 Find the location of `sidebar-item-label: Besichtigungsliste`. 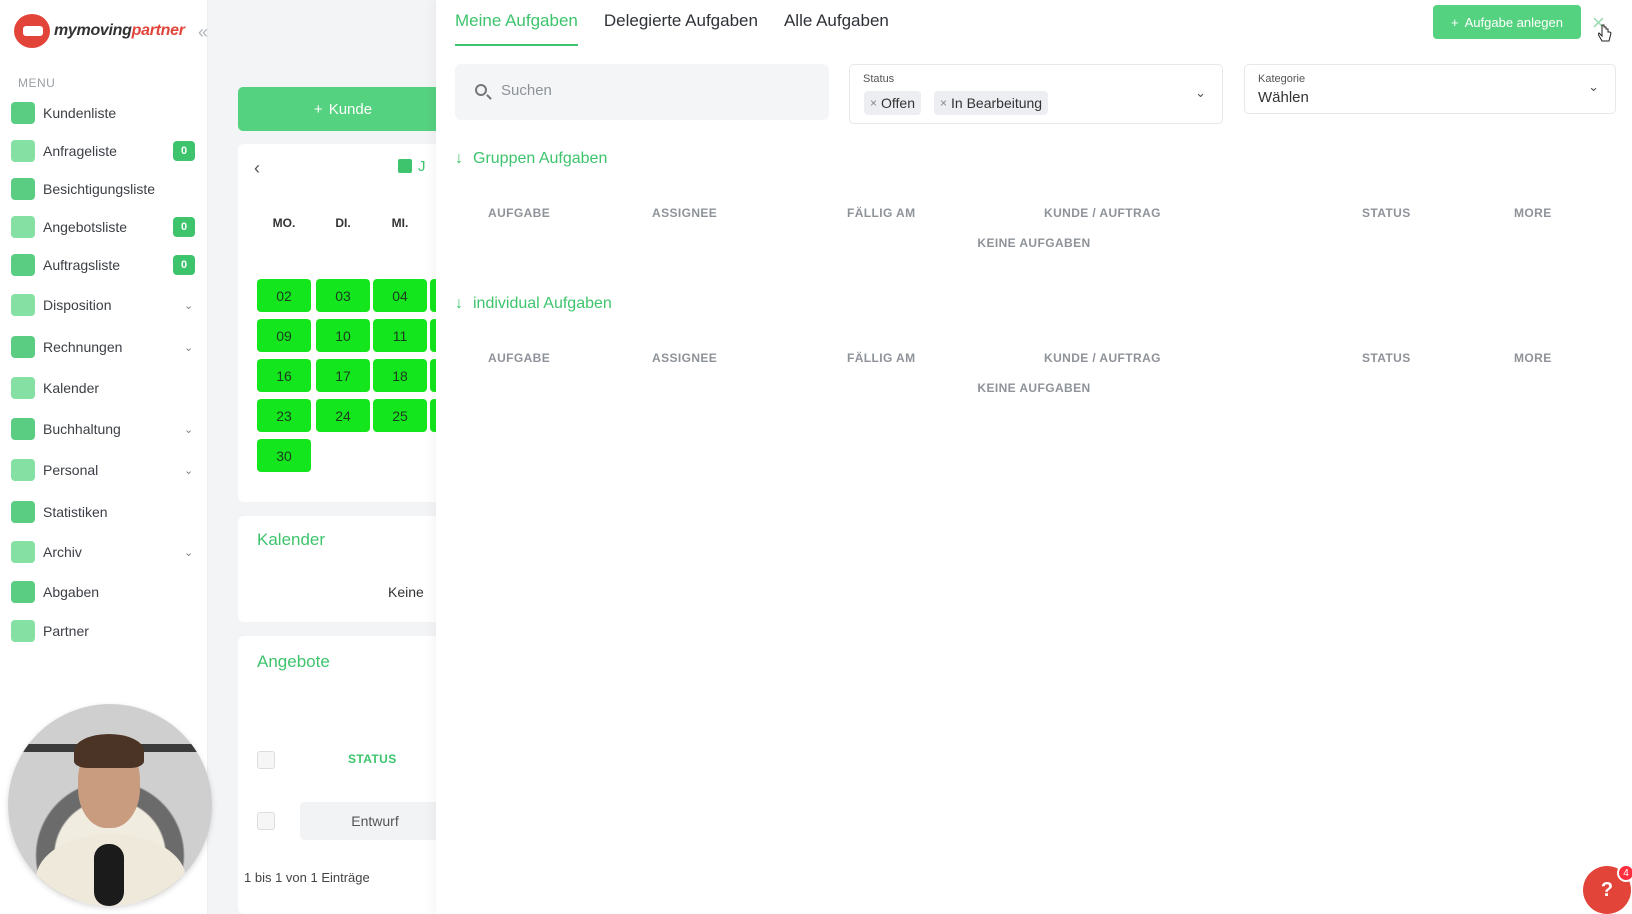

sidebar-item-label: Besichtigungsliste is located at coordinates (99, 189).